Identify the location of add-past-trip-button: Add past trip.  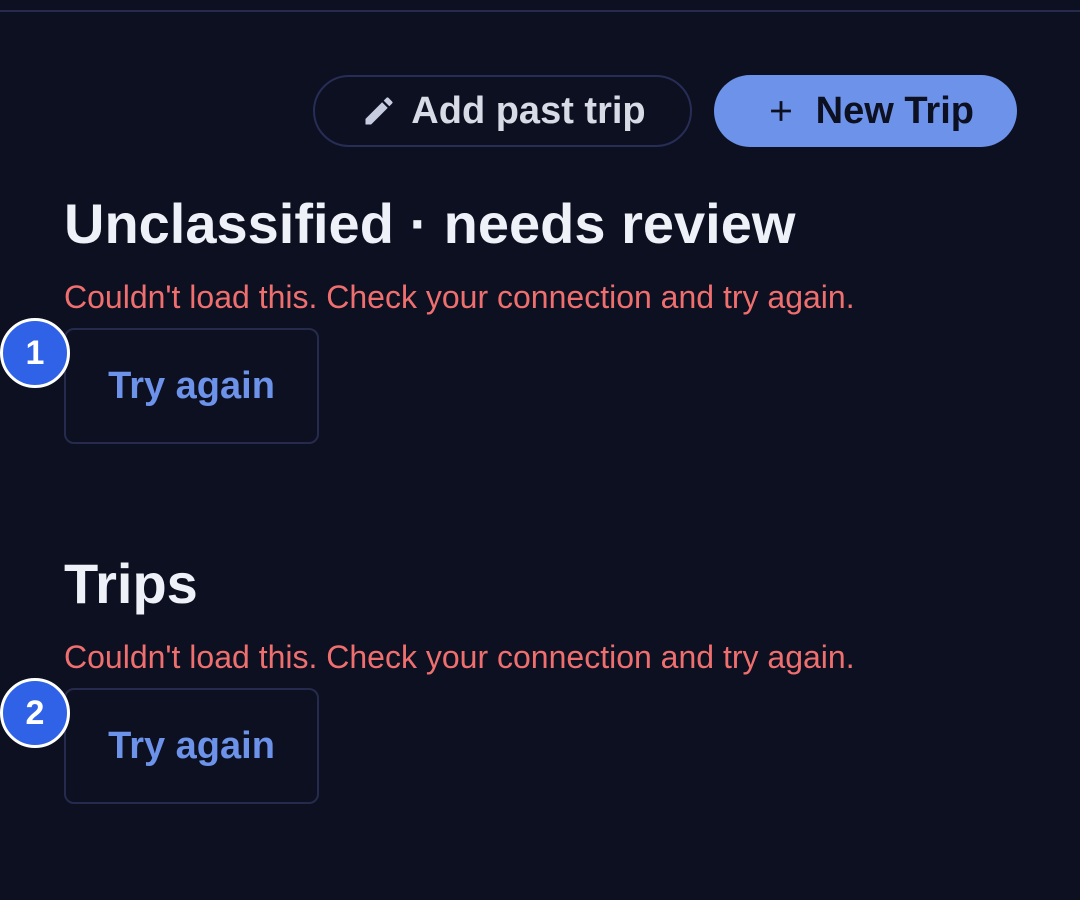
(502, 111).